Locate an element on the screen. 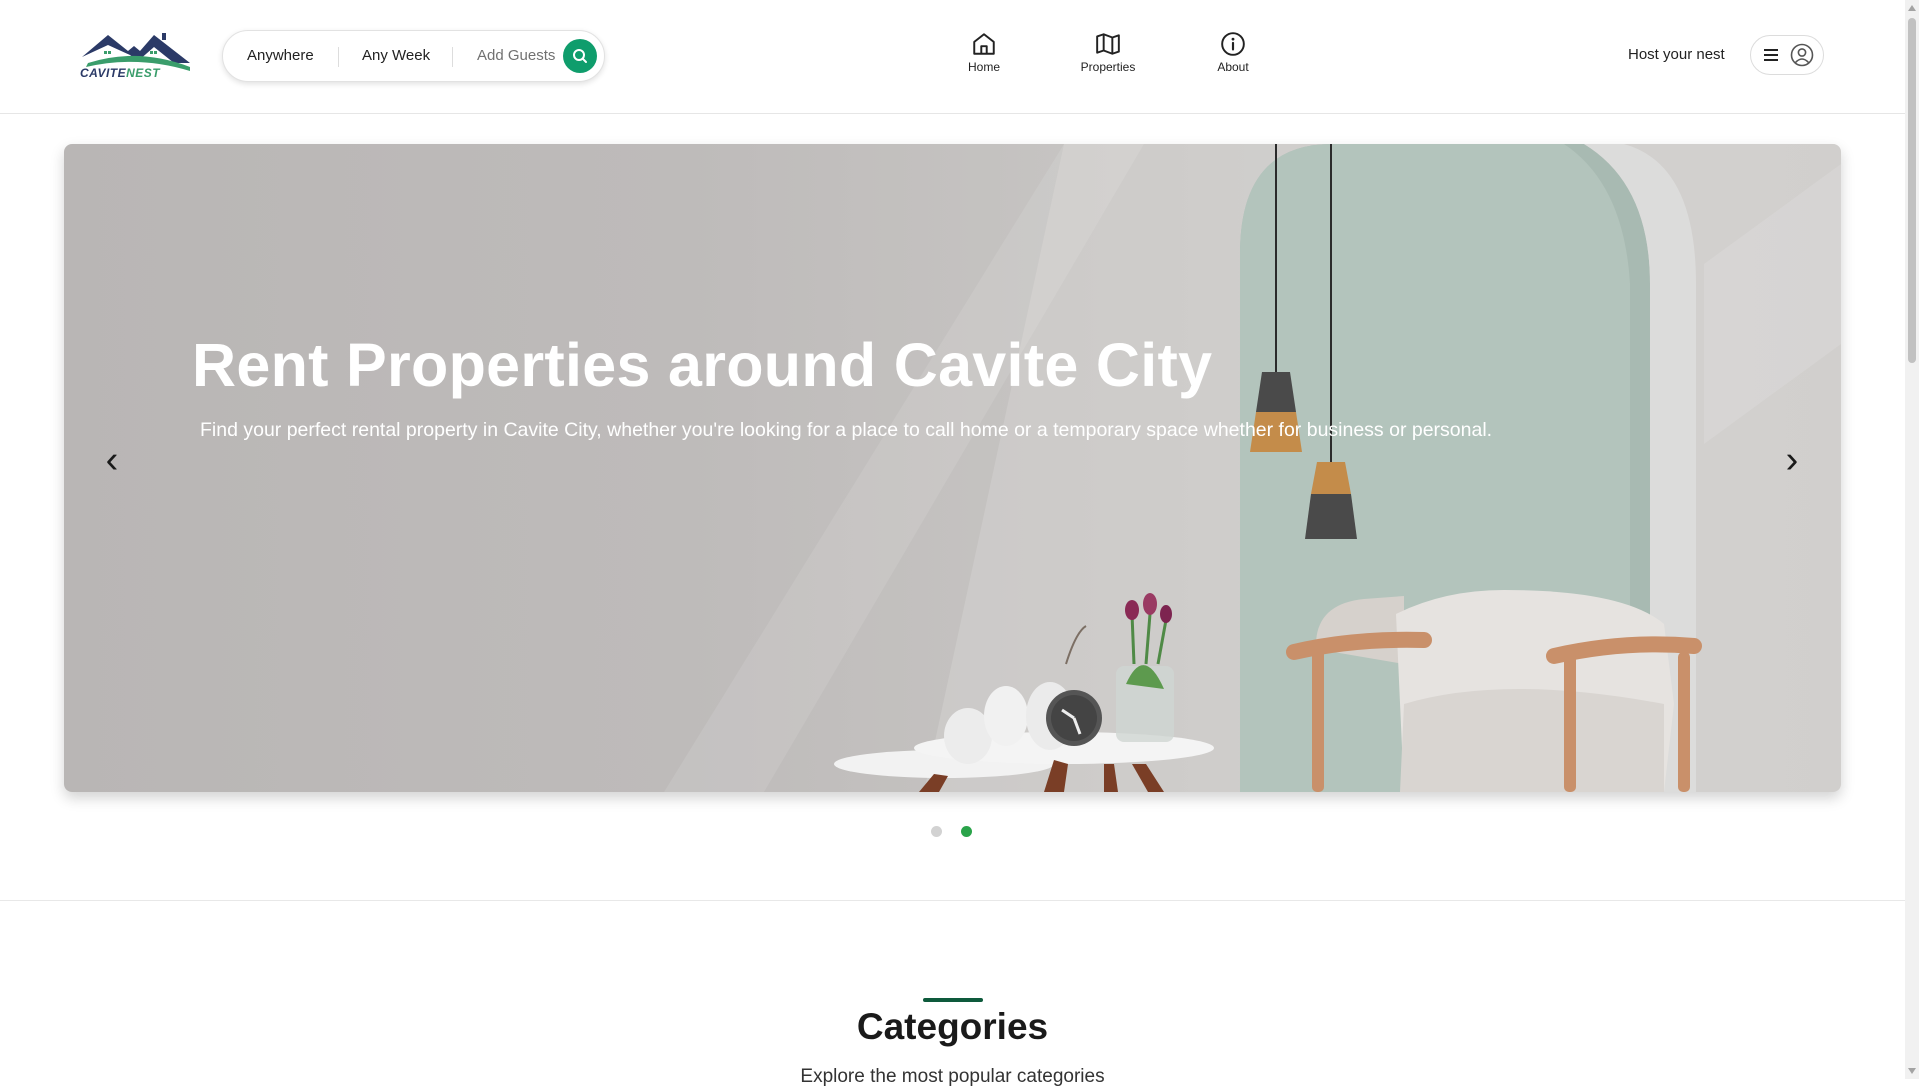 The width and height of the screenshot is (1919, 1088). hamburger-icon is located at coordinates (1771, 55).